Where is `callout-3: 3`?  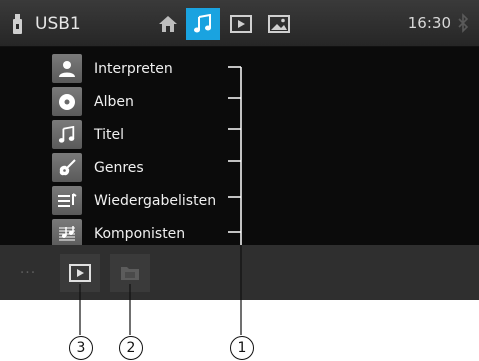
callout-3: 3 is located at coordinates (81, 348).